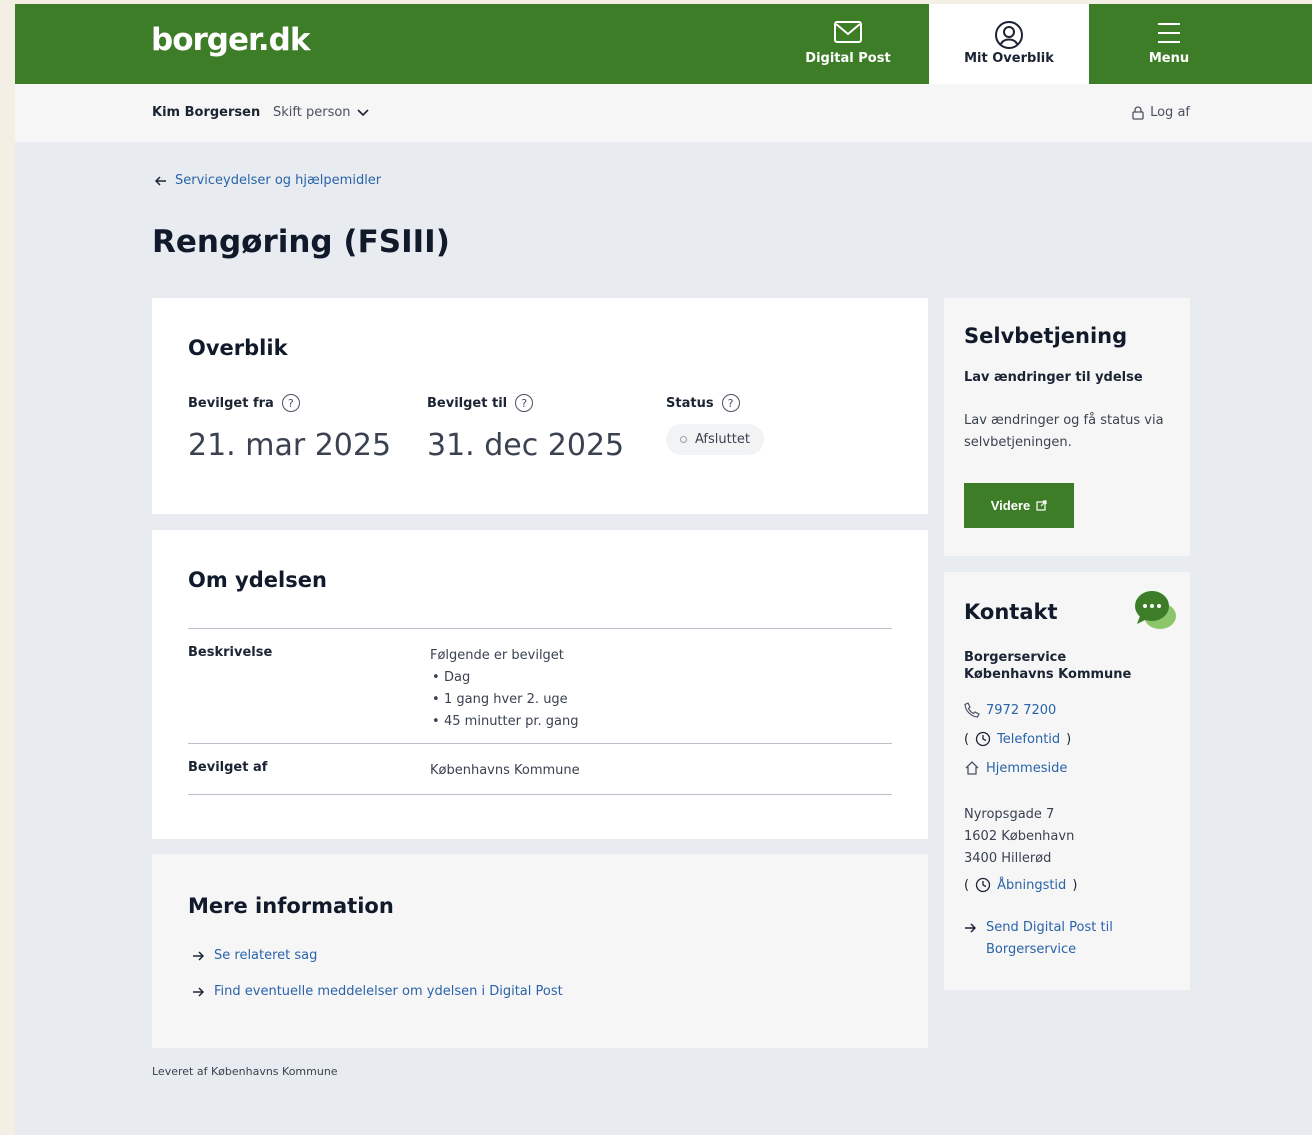  I want to click on granted-to-value: 31. dec 2025, so click(526, 445).